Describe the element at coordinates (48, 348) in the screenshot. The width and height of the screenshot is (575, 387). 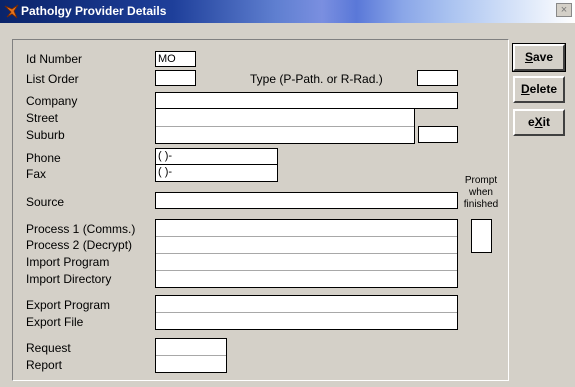
I see `request-label: Request` at that location.